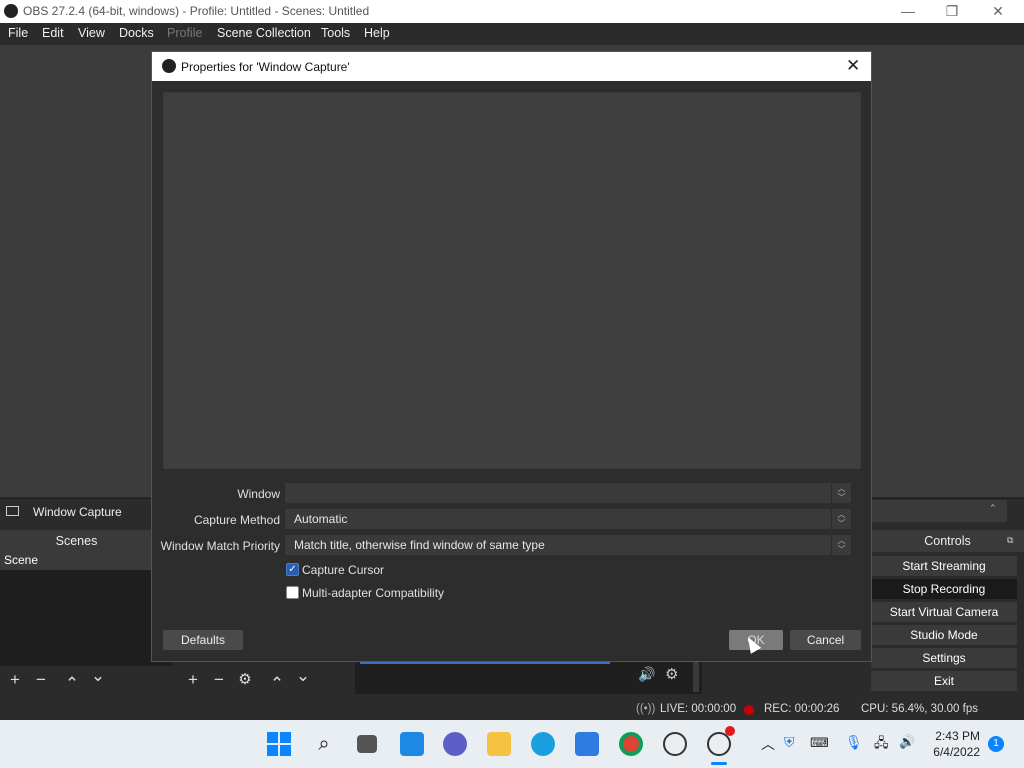 This screenshot has width=1024, height=768. I want to click on close-button: ✕, so click(998, 11).